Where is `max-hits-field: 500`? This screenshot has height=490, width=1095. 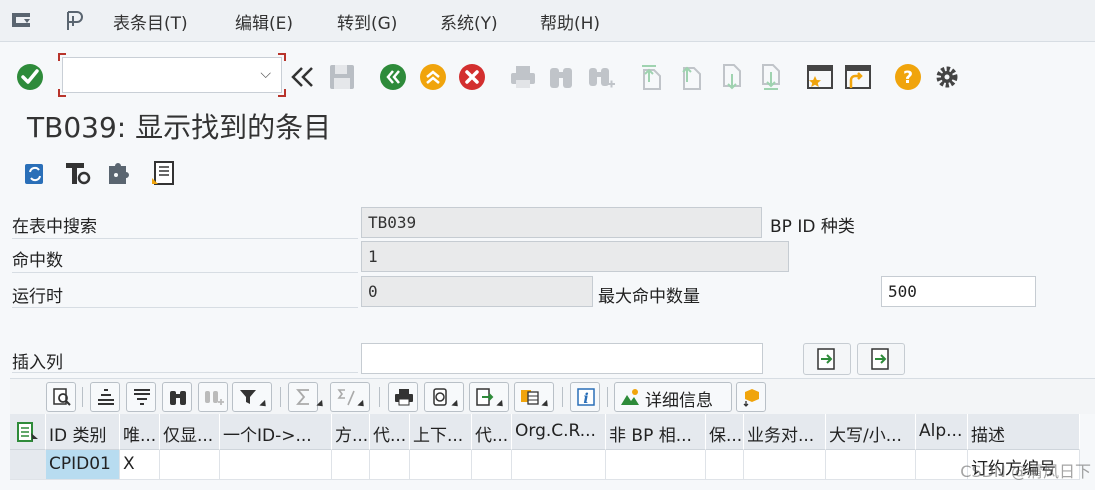
max-hits-field: 500 is located at coordinates (958, 291).